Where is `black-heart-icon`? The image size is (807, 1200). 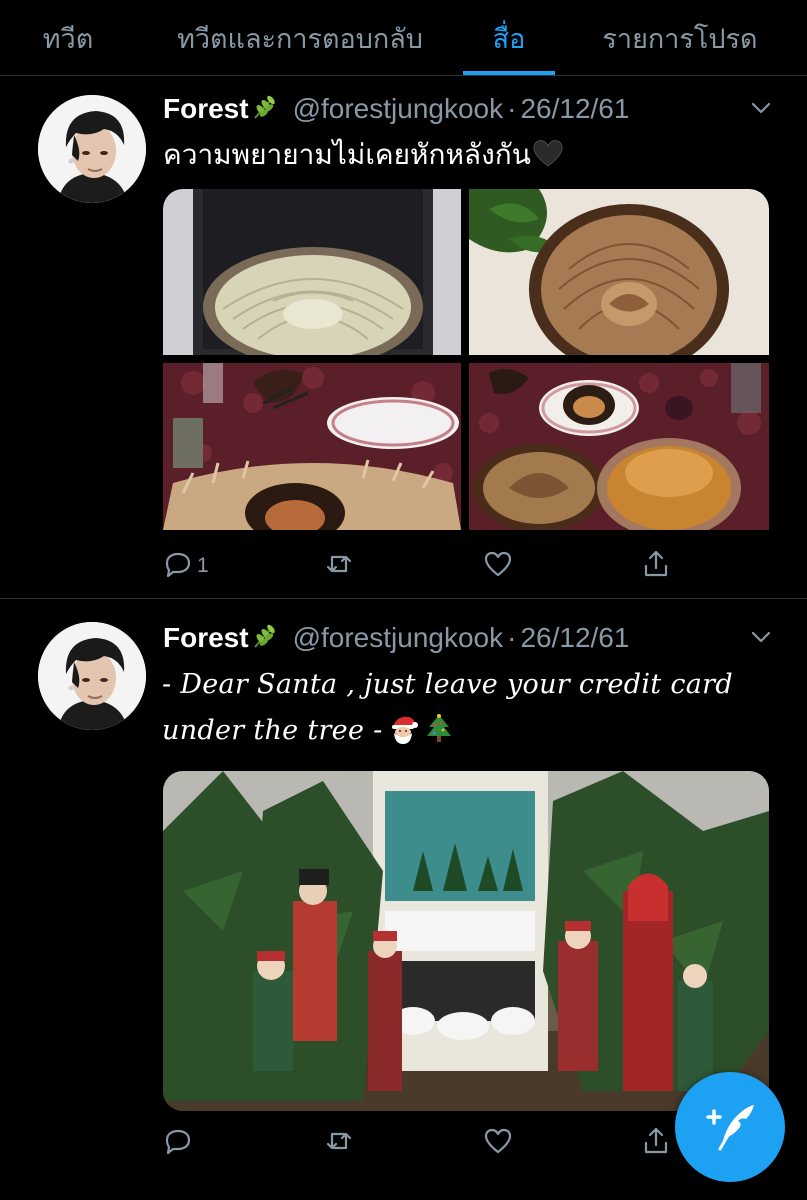
black-heart-icon is located at coordinates (548, 156).